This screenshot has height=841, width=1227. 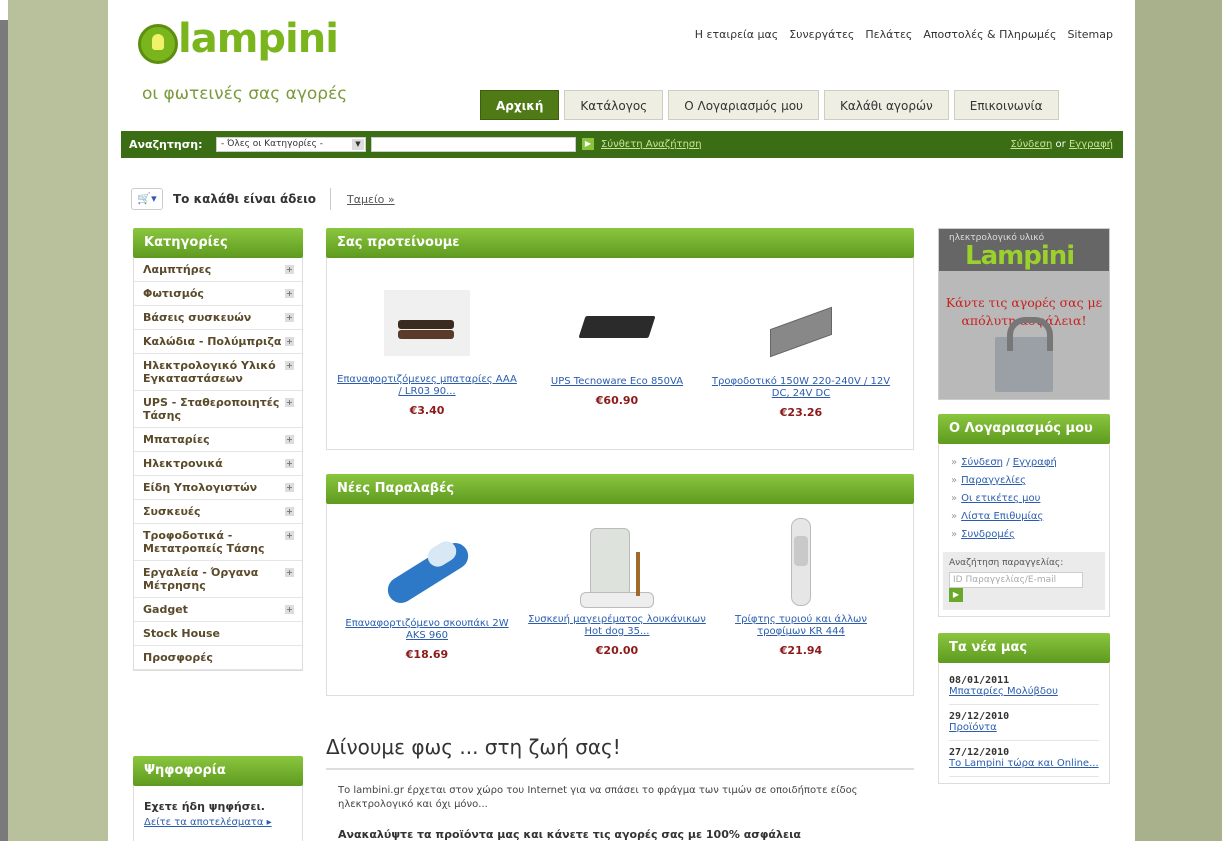 I want to click on cheese-grater-image, so click(x=801, y=566).